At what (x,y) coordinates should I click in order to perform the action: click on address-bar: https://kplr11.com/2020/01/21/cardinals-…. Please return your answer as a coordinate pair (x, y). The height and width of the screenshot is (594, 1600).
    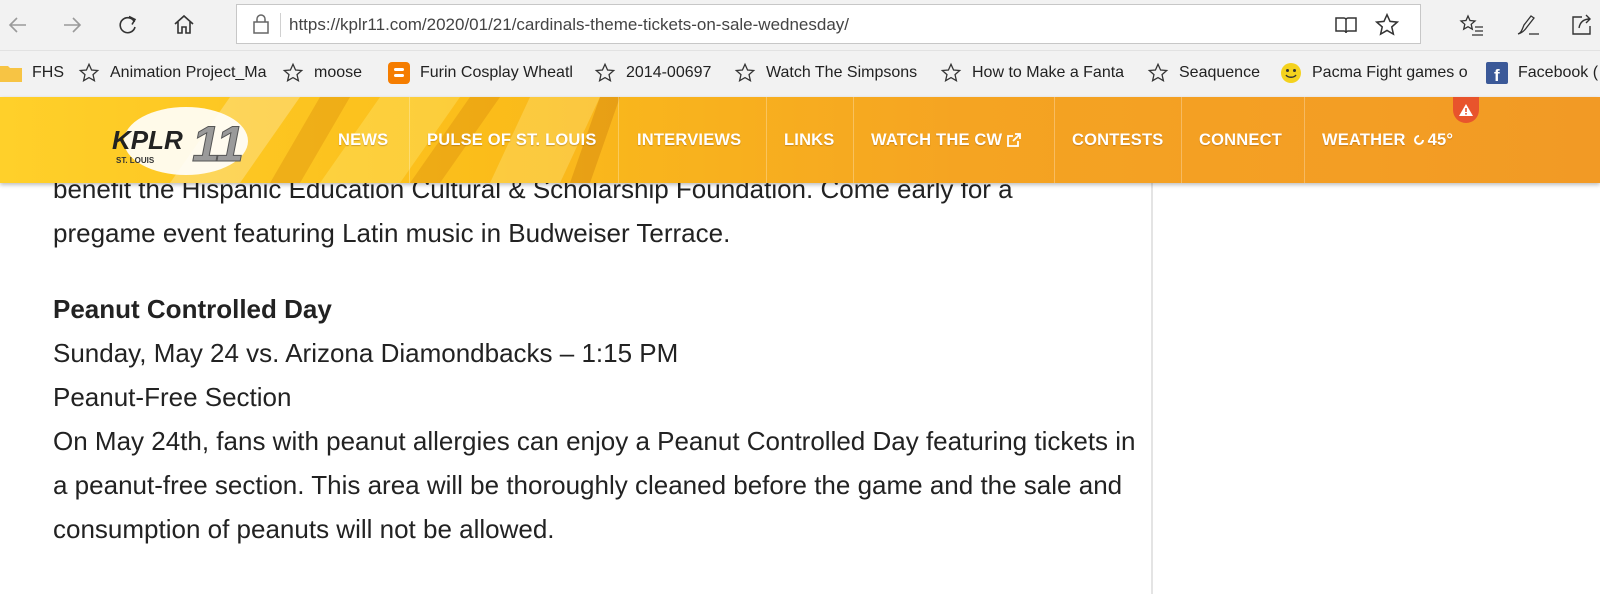
    Looking at the image, I should click on (828, 24).